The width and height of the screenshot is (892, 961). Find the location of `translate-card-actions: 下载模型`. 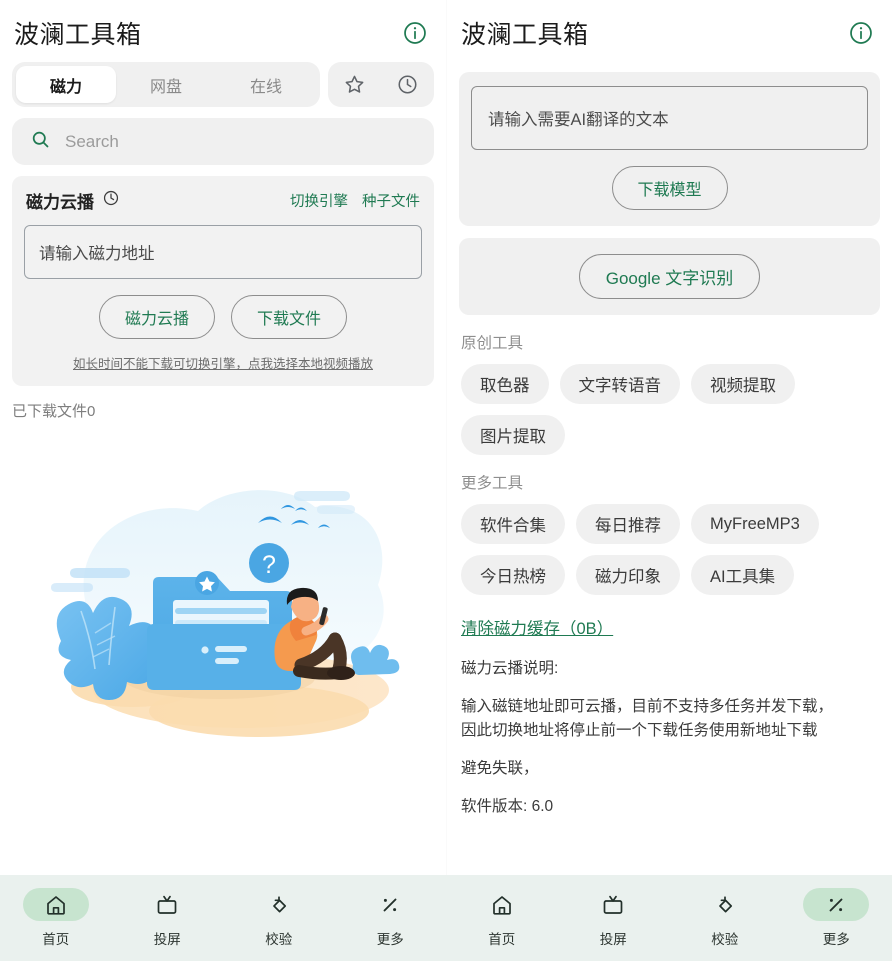

translate-card-actions: 下载模型 is located at coordinates (669, 188).